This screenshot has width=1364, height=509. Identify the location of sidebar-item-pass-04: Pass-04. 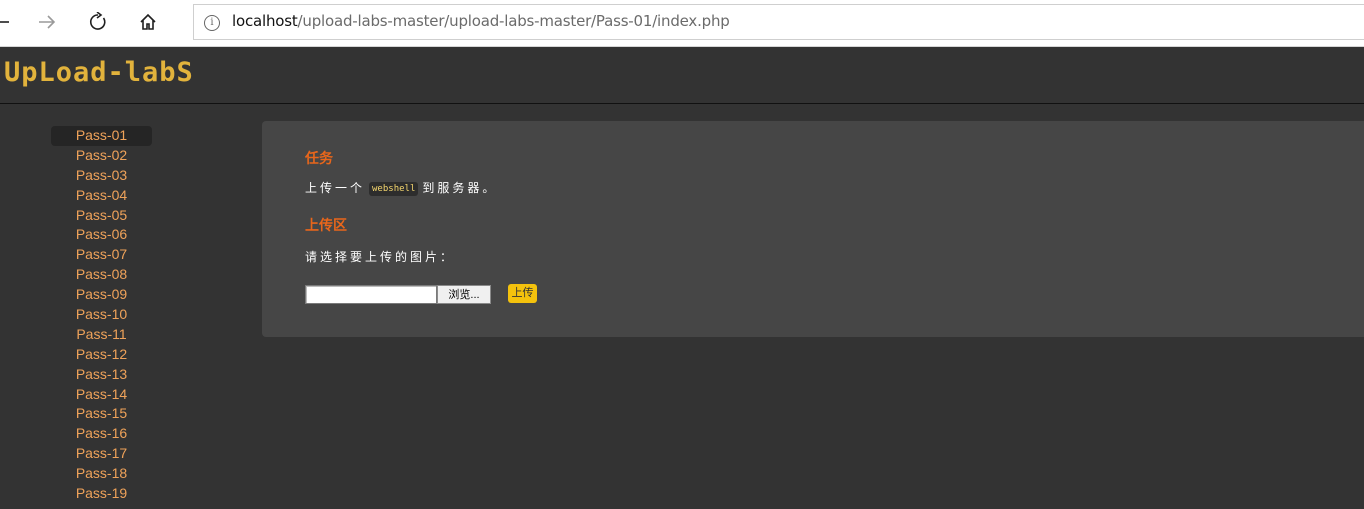
(101, 196).